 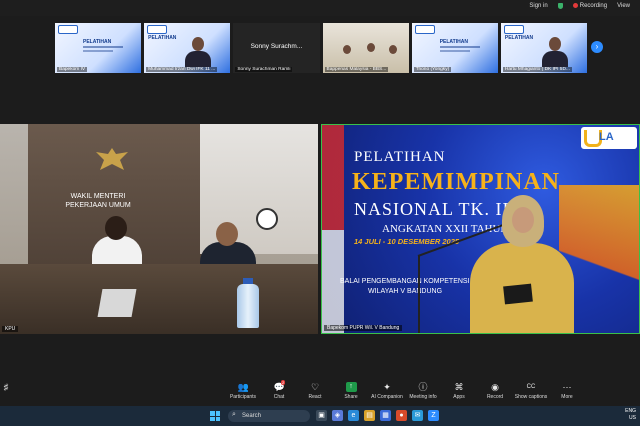 I want to click on control-label: Record, so click(x=495, y=397).